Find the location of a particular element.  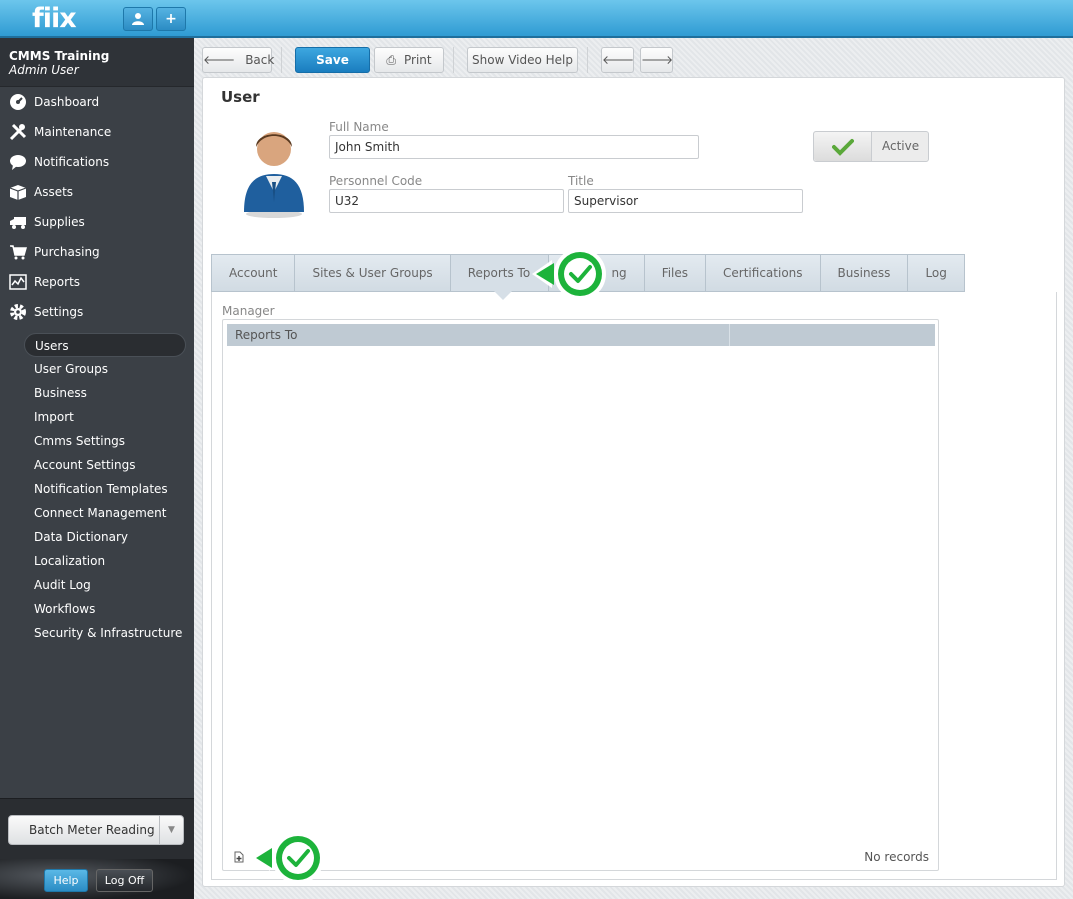

previous-record-button: 🡐 is located at coordinates (617, 60).